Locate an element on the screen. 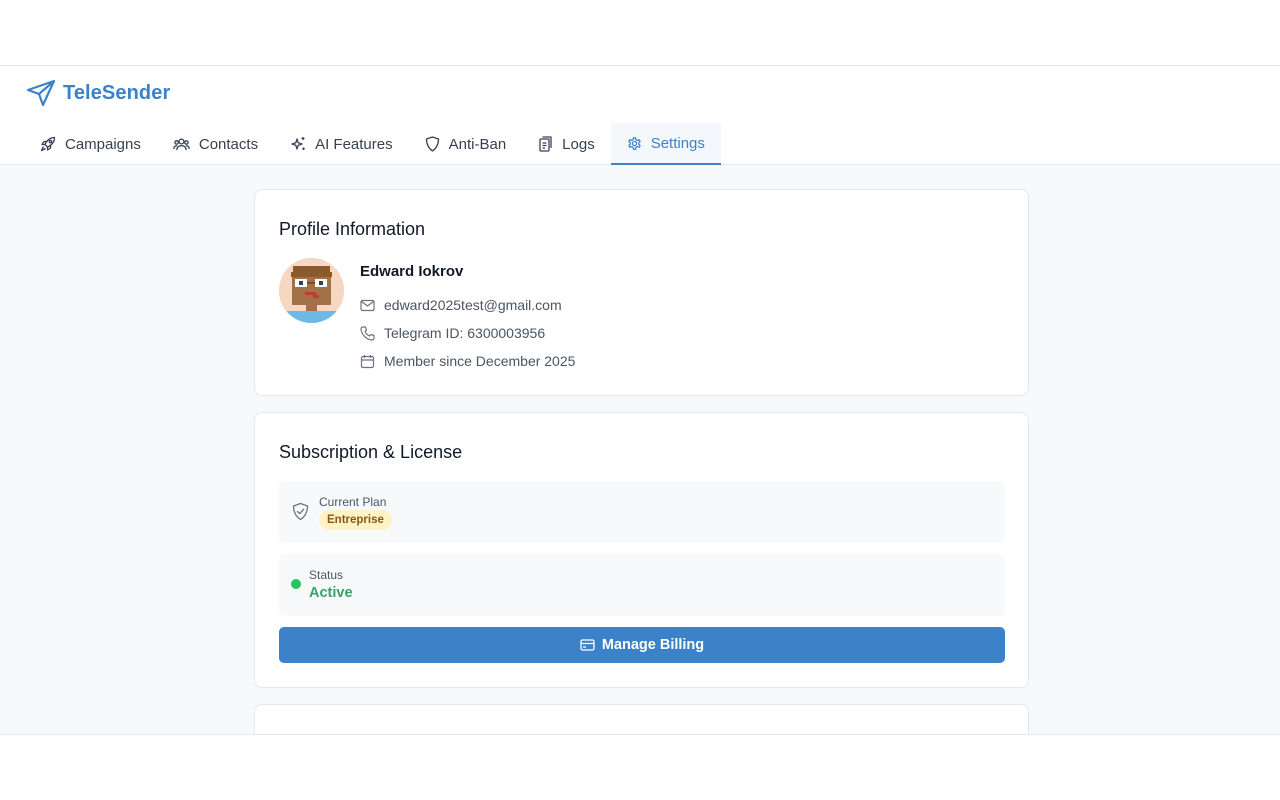 This screenshot has height=800, width=1280. tab-logs: Logs is located at coordinates (566, 144).